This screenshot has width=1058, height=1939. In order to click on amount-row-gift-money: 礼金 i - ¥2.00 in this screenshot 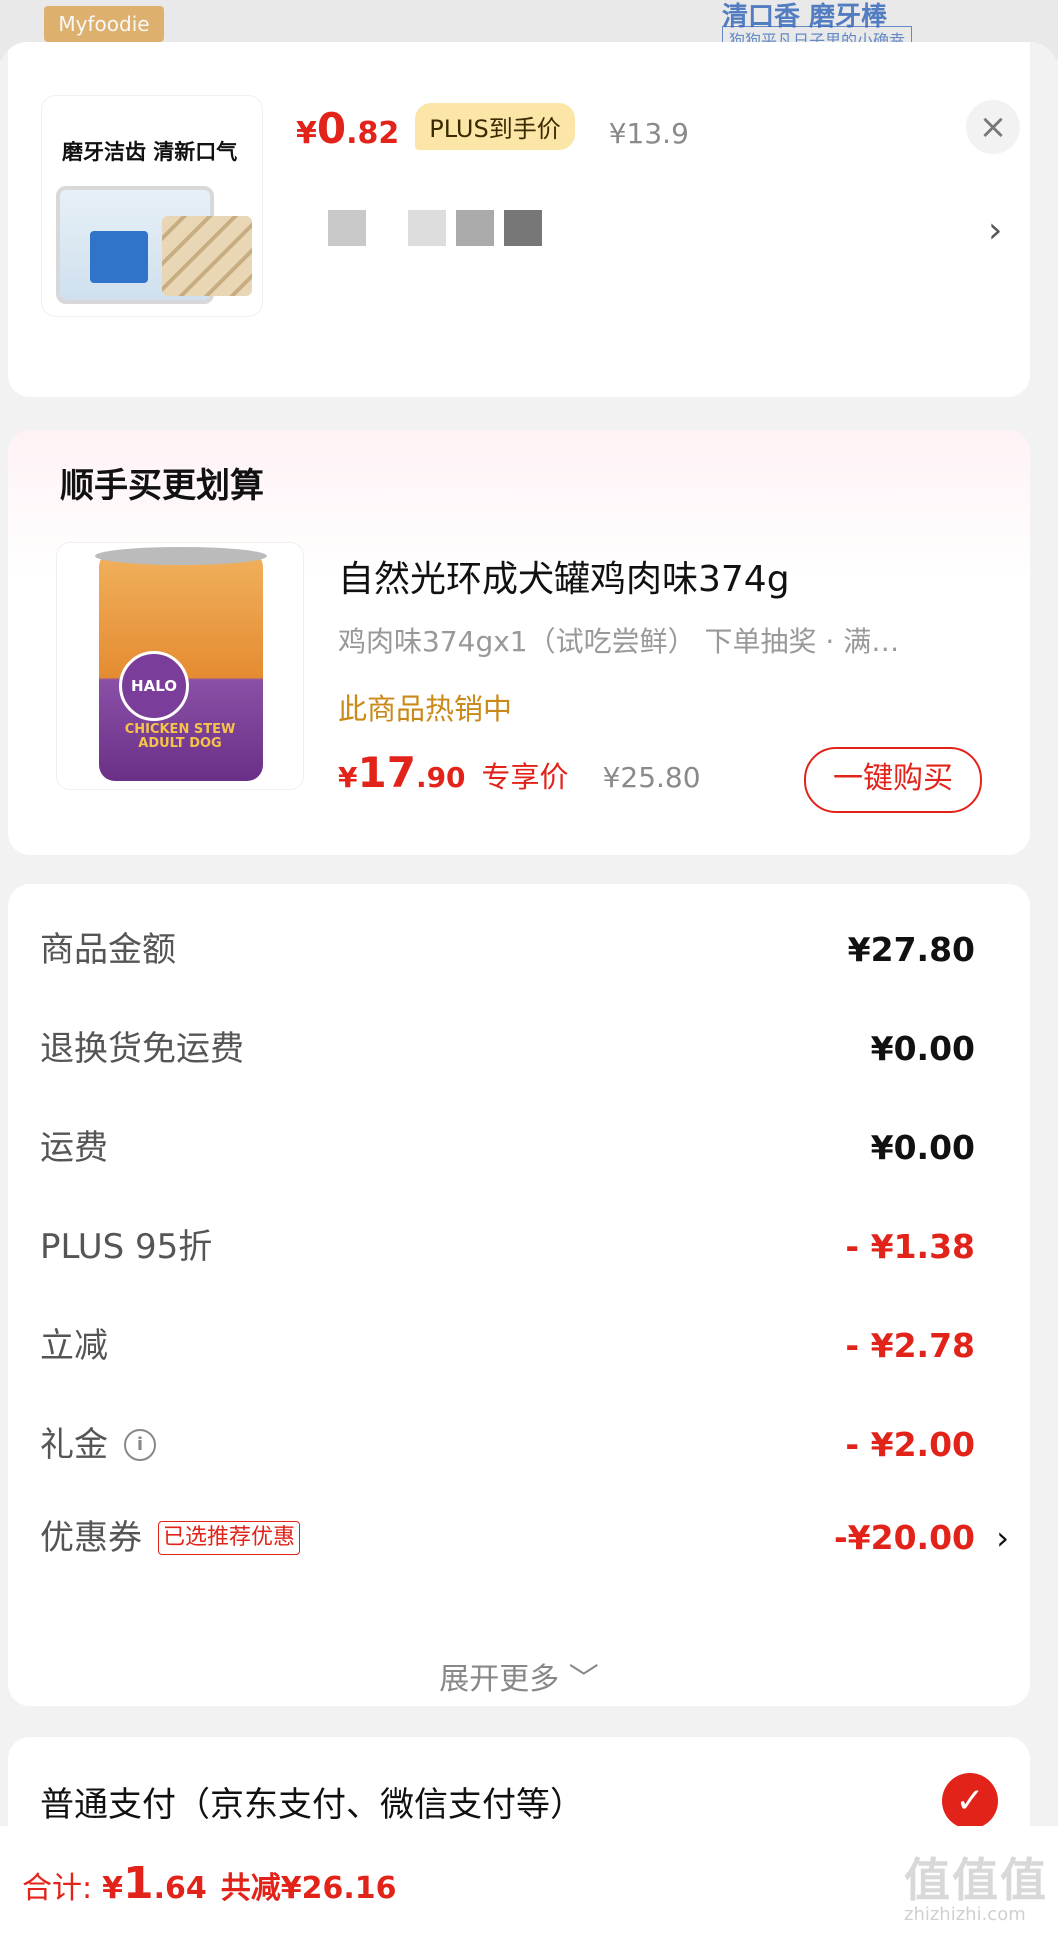, I will do `click(507, 1445)`.